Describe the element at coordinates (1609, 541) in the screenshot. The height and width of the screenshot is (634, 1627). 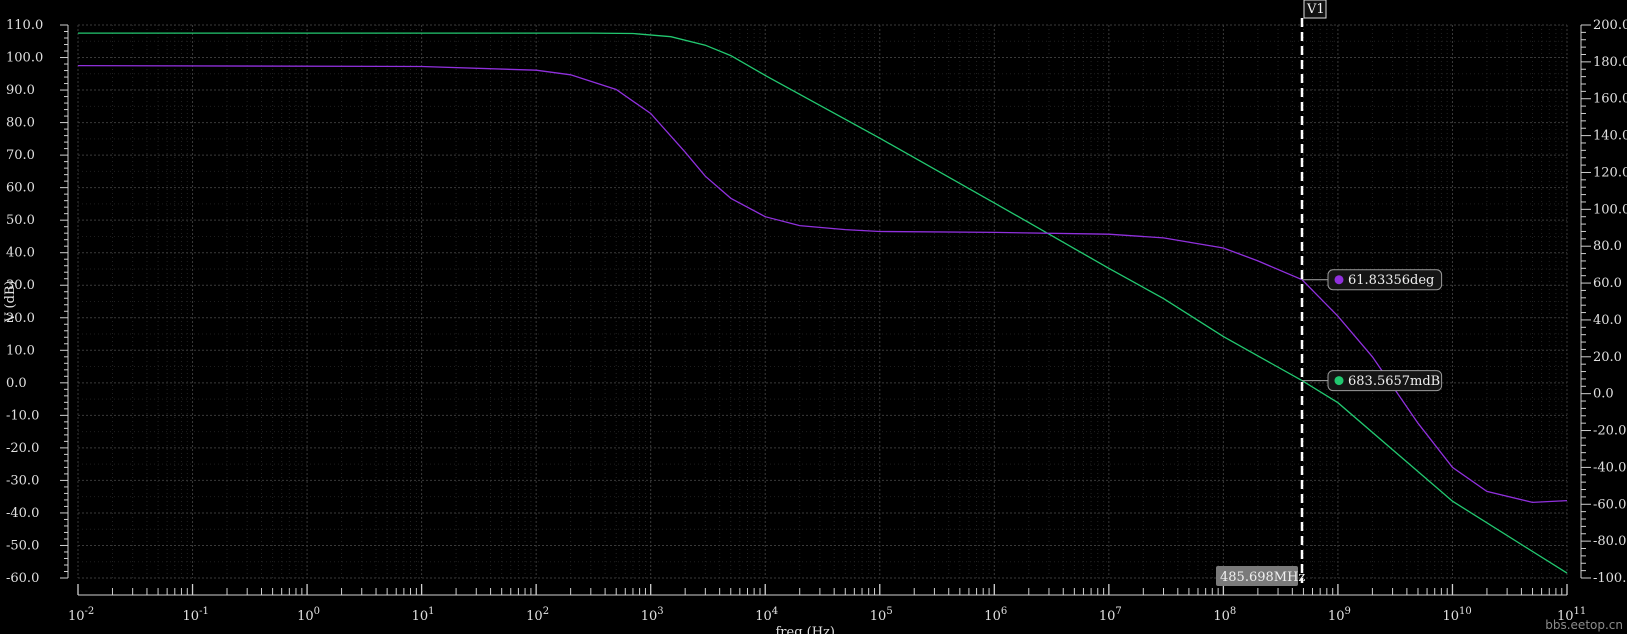
I see `y-right-tick-label: -80.0` at that location.